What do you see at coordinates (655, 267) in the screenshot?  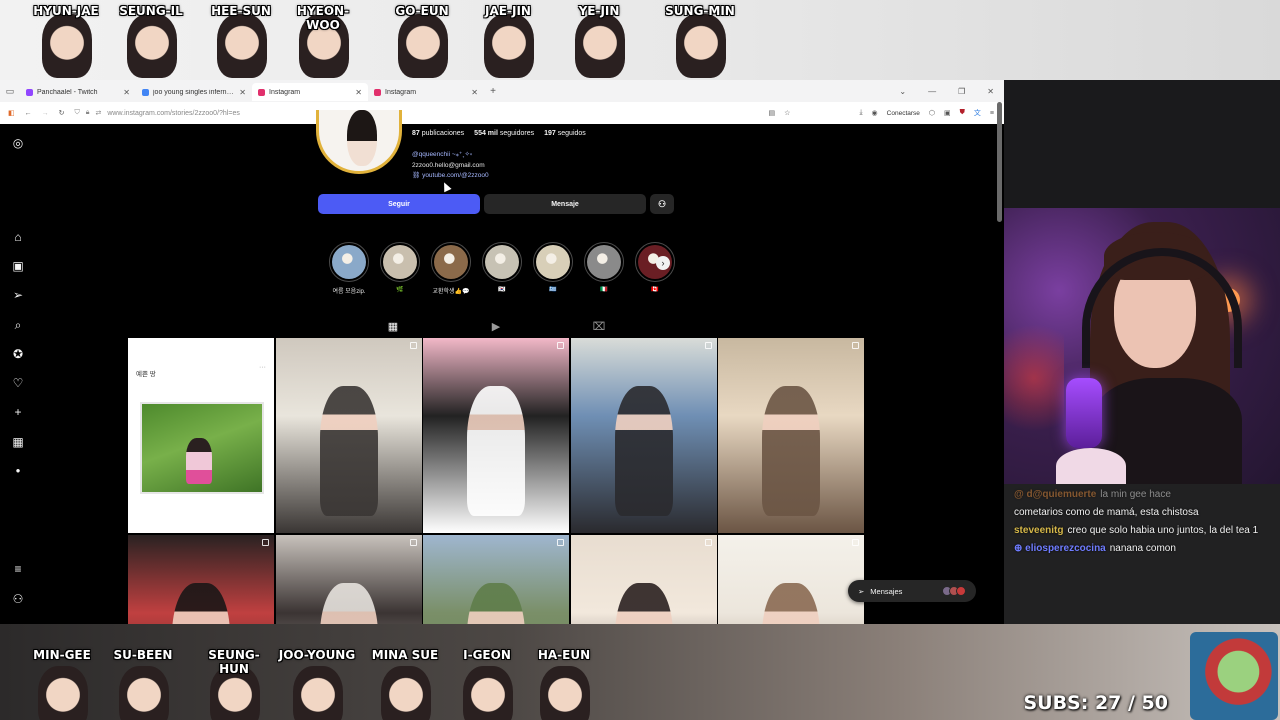 I see `story-highlight: 🇨🇦` at bounding box center [655, 267].